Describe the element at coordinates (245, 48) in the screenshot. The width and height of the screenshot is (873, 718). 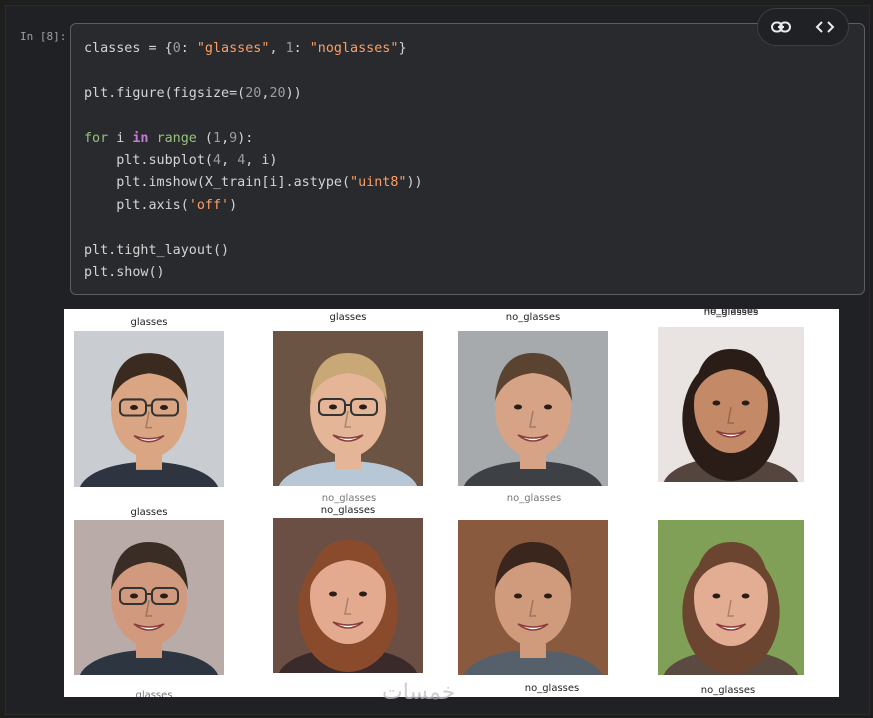
I see `code-line: classes = {0: "glasses", 1: "noglasses"}` at that location.